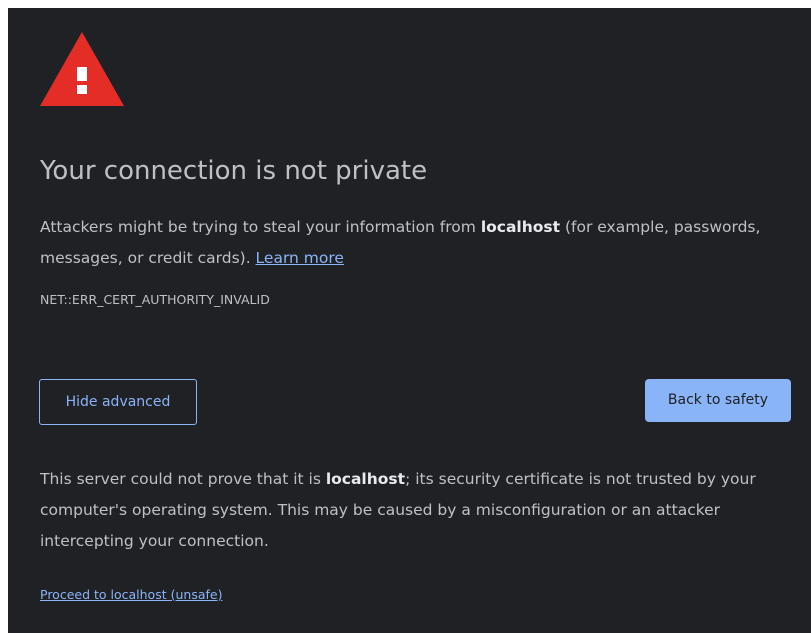 The image size is (811, 633). Describe the element at coordinates (118, 402) in the screenshot. I see `hide-advanced-button: Hide advanced` at that location.